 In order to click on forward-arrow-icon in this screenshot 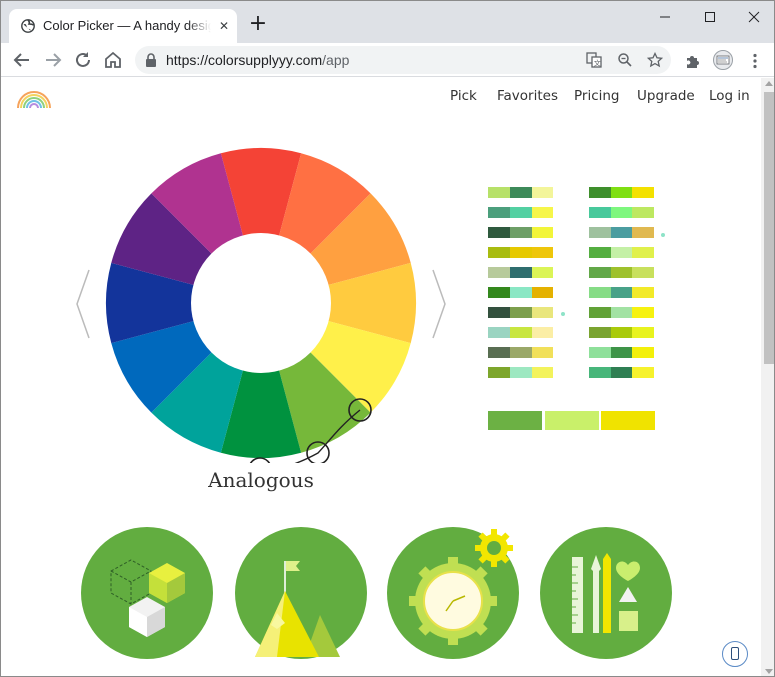, I will do `click(53, 60)`.